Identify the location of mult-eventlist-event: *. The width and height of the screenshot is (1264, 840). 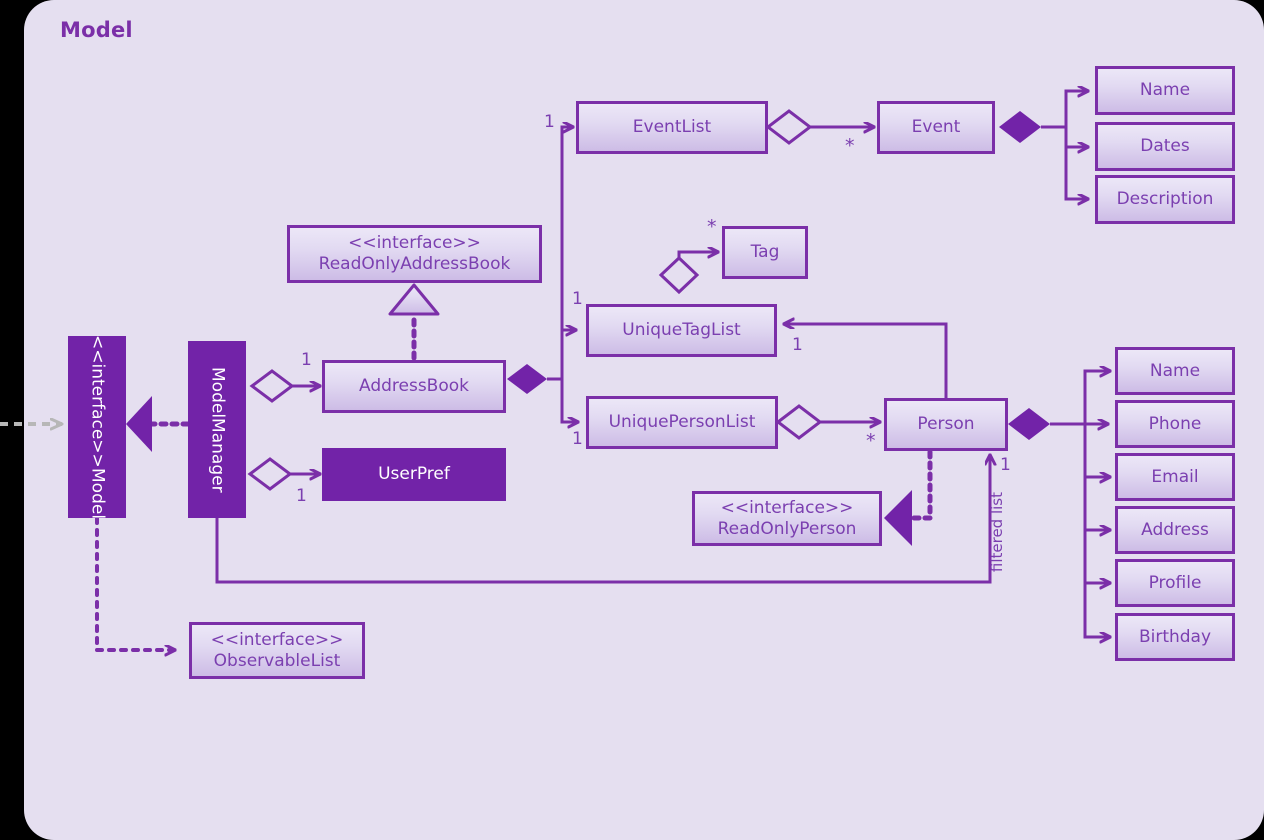
(850, 146).